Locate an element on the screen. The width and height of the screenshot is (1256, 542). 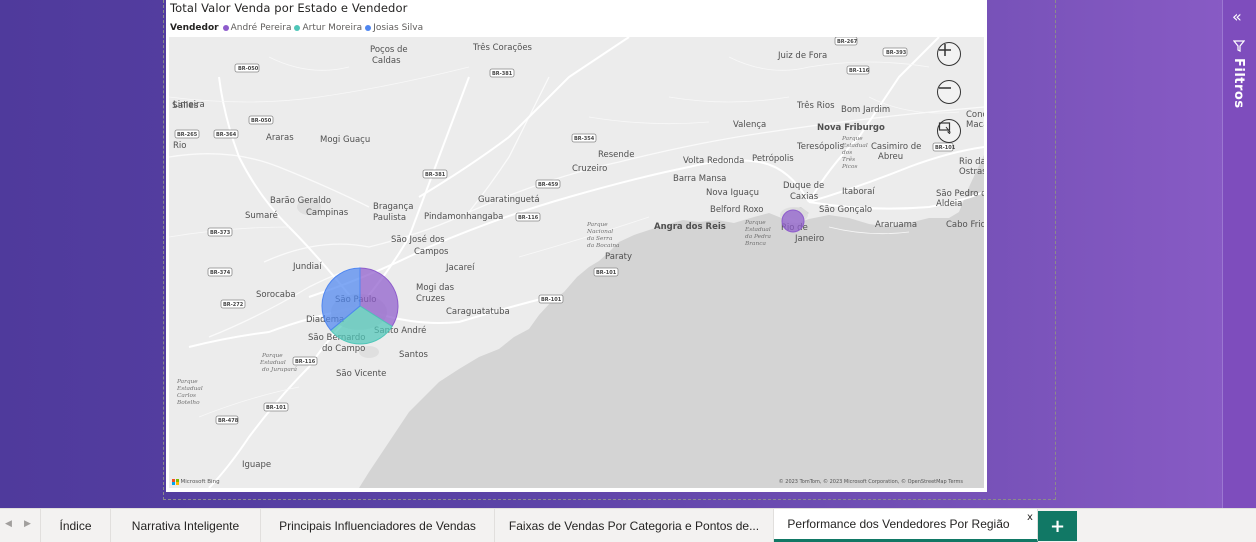
filters-label: Filtros is located at coordinates (1238, 83).